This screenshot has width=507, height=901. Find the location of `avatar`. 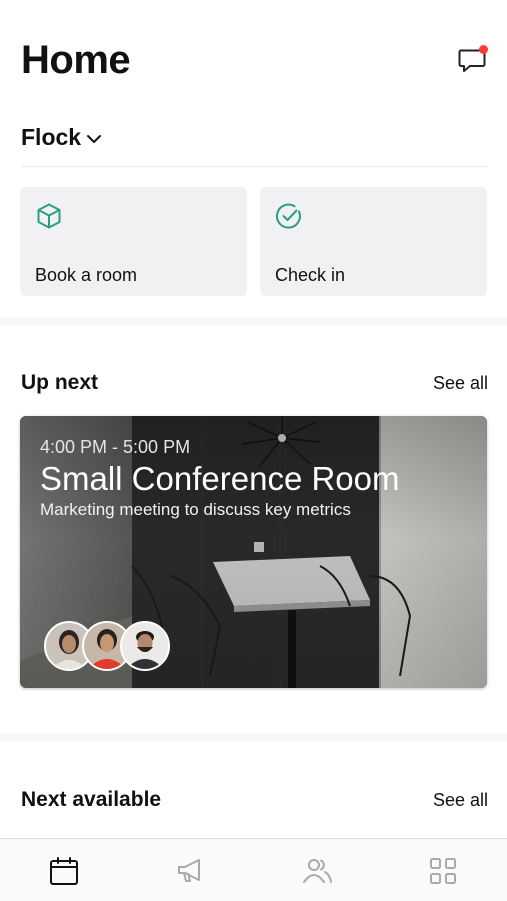

avatar is located at coordinates (145, 646).